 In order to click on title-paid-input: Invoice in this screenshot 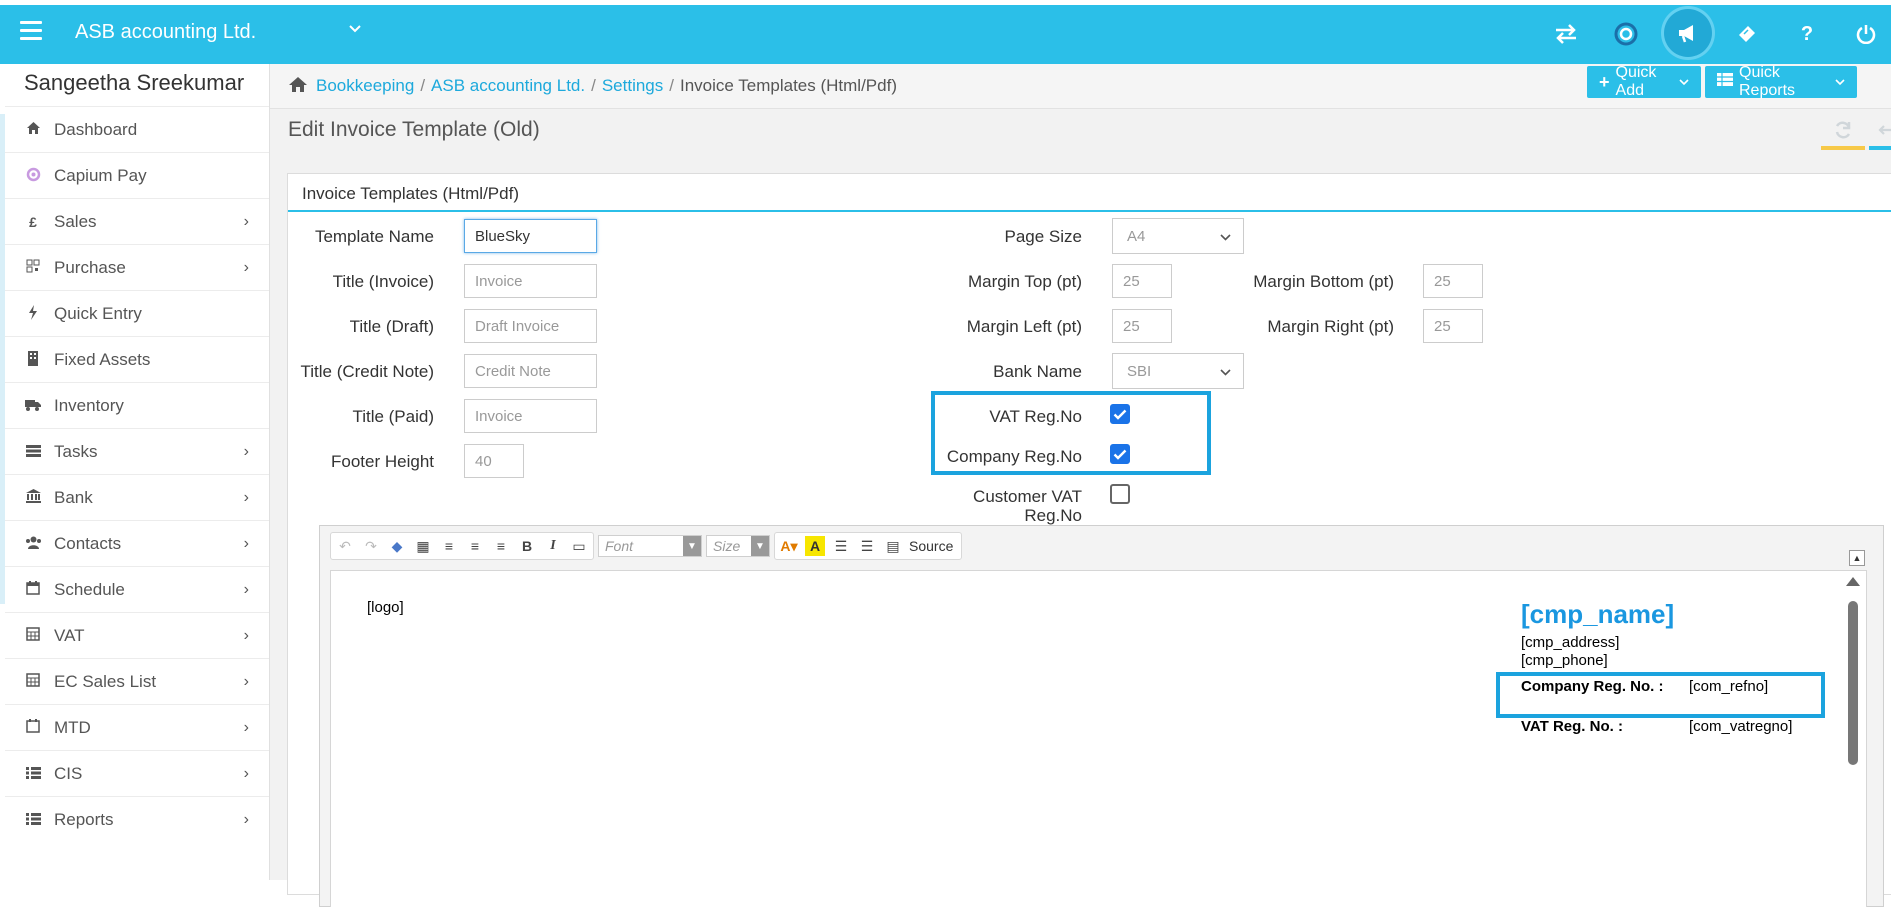, I will do `click(530, 416)`.